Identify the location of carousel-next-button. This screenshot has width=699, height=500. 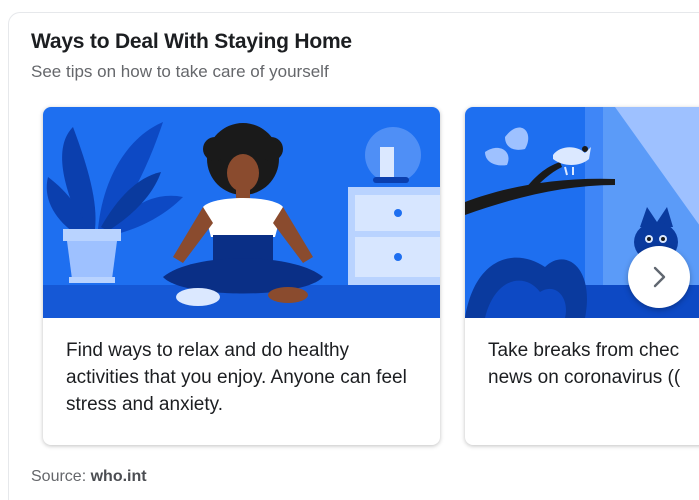
(659, 277).